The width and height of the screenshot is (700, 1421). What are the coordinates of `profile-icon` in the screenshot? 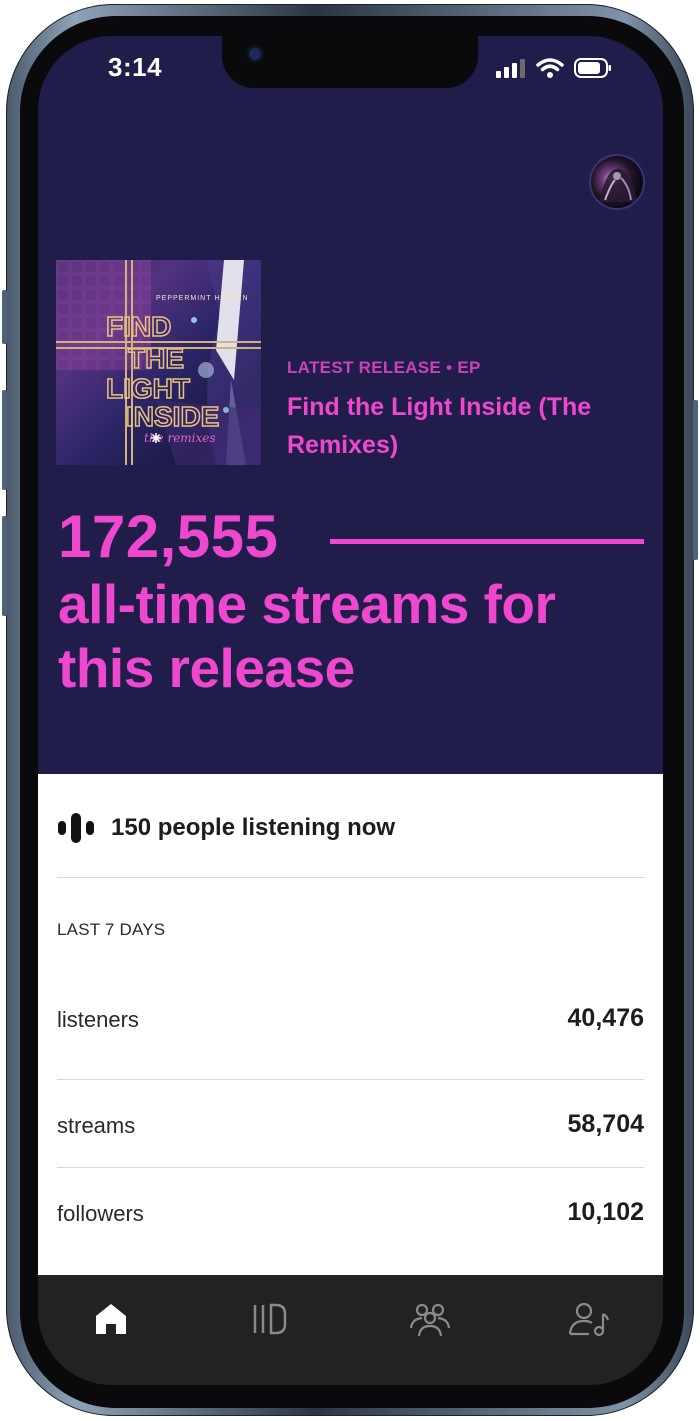 It's located at (589, 1319).